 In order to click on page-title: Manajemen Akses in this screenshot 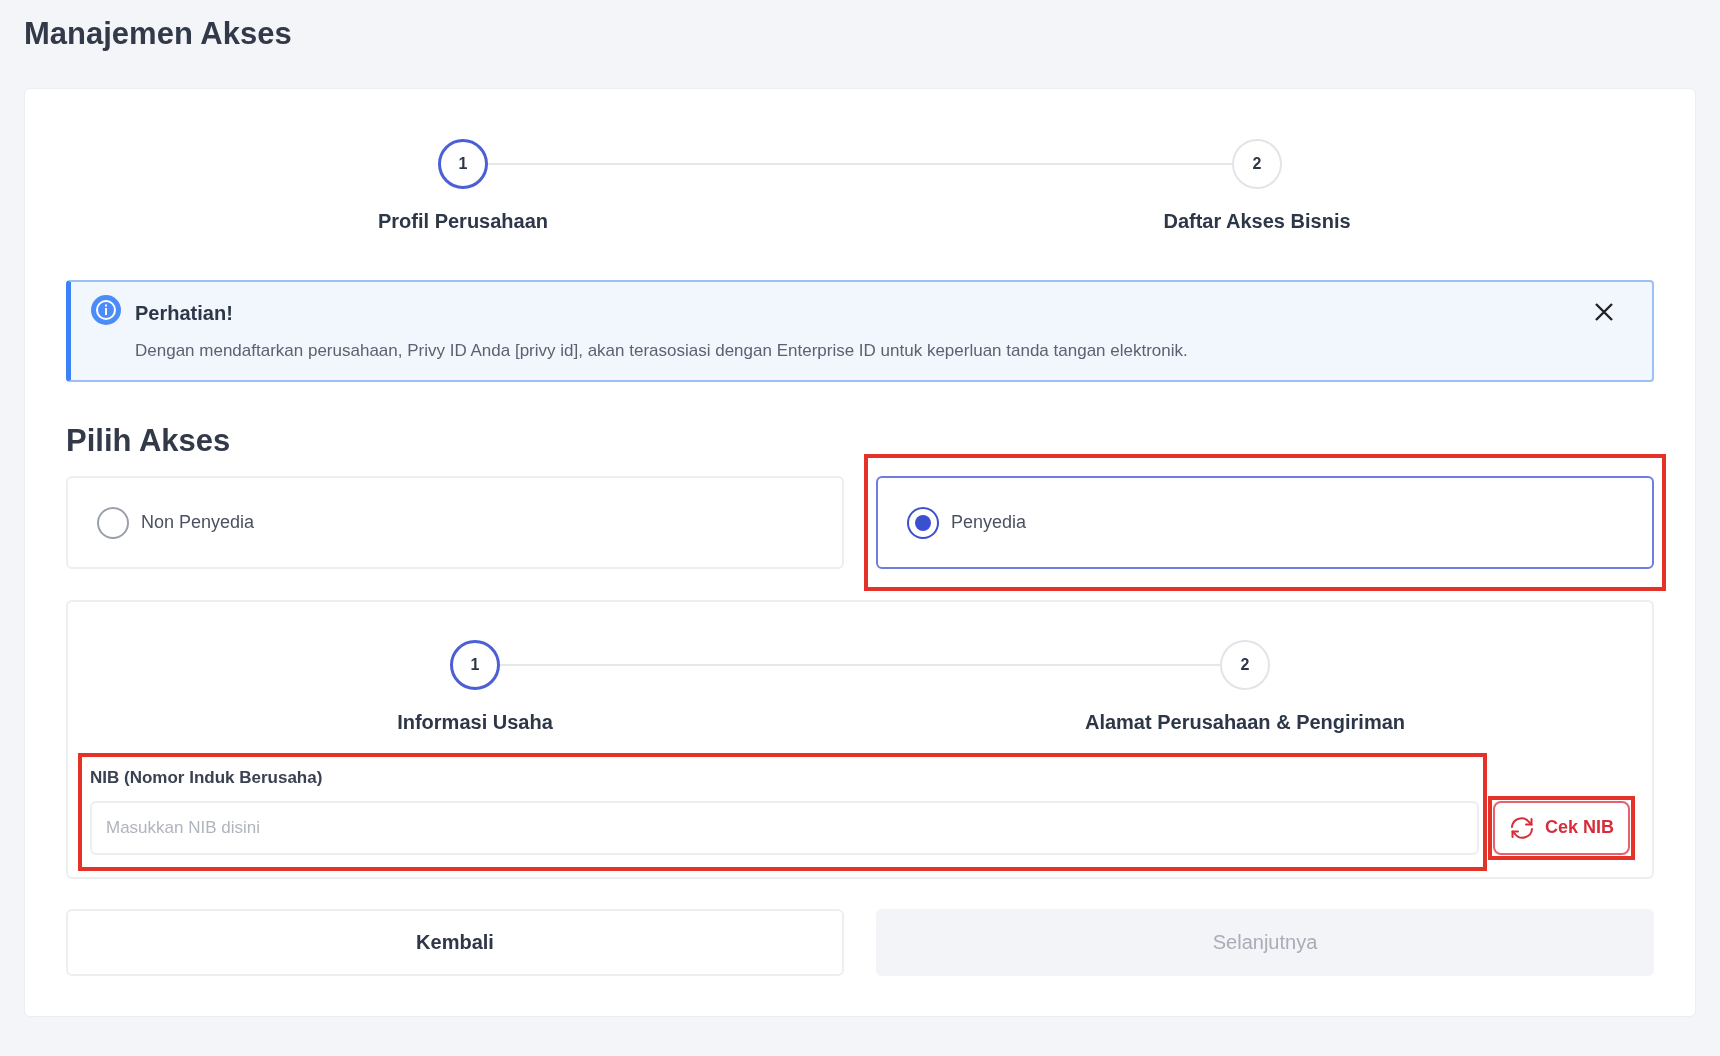, I will do `click(158, 34)`.